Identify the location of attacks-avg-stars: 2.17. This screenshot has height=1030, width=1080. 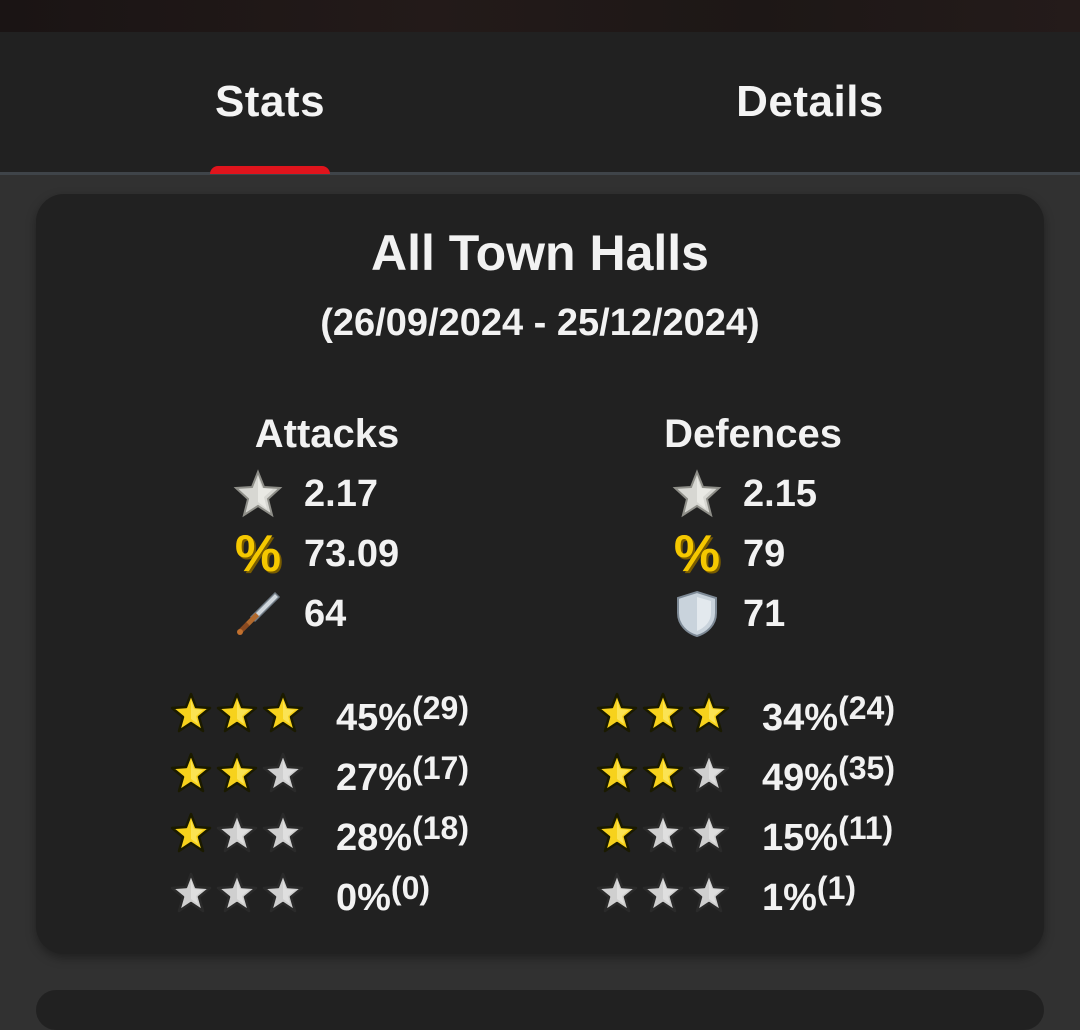
(341, 493).